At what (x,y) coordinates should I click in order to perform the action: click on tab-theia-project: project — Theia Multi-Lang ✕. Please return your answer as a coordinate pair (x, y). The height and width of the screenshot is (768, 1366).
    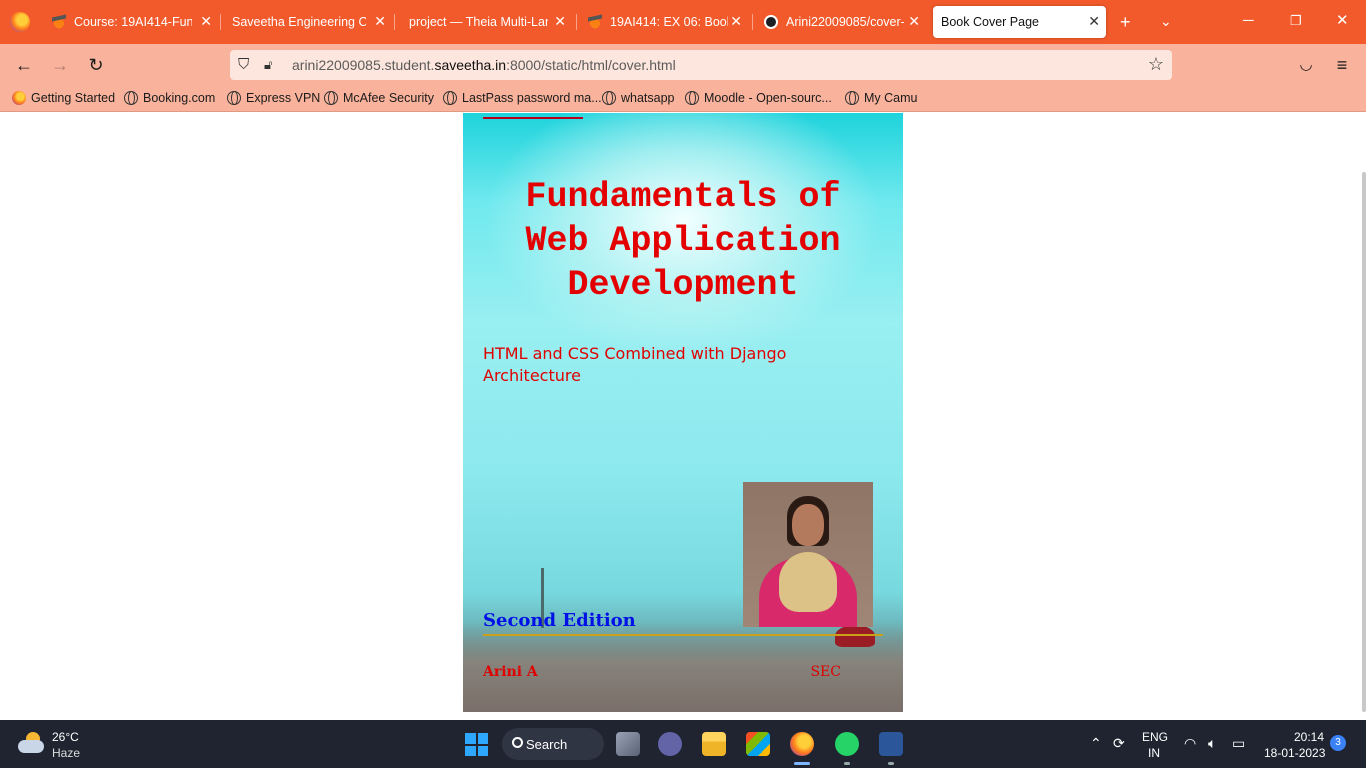
    Looking at the image, I should click on (487, 22).